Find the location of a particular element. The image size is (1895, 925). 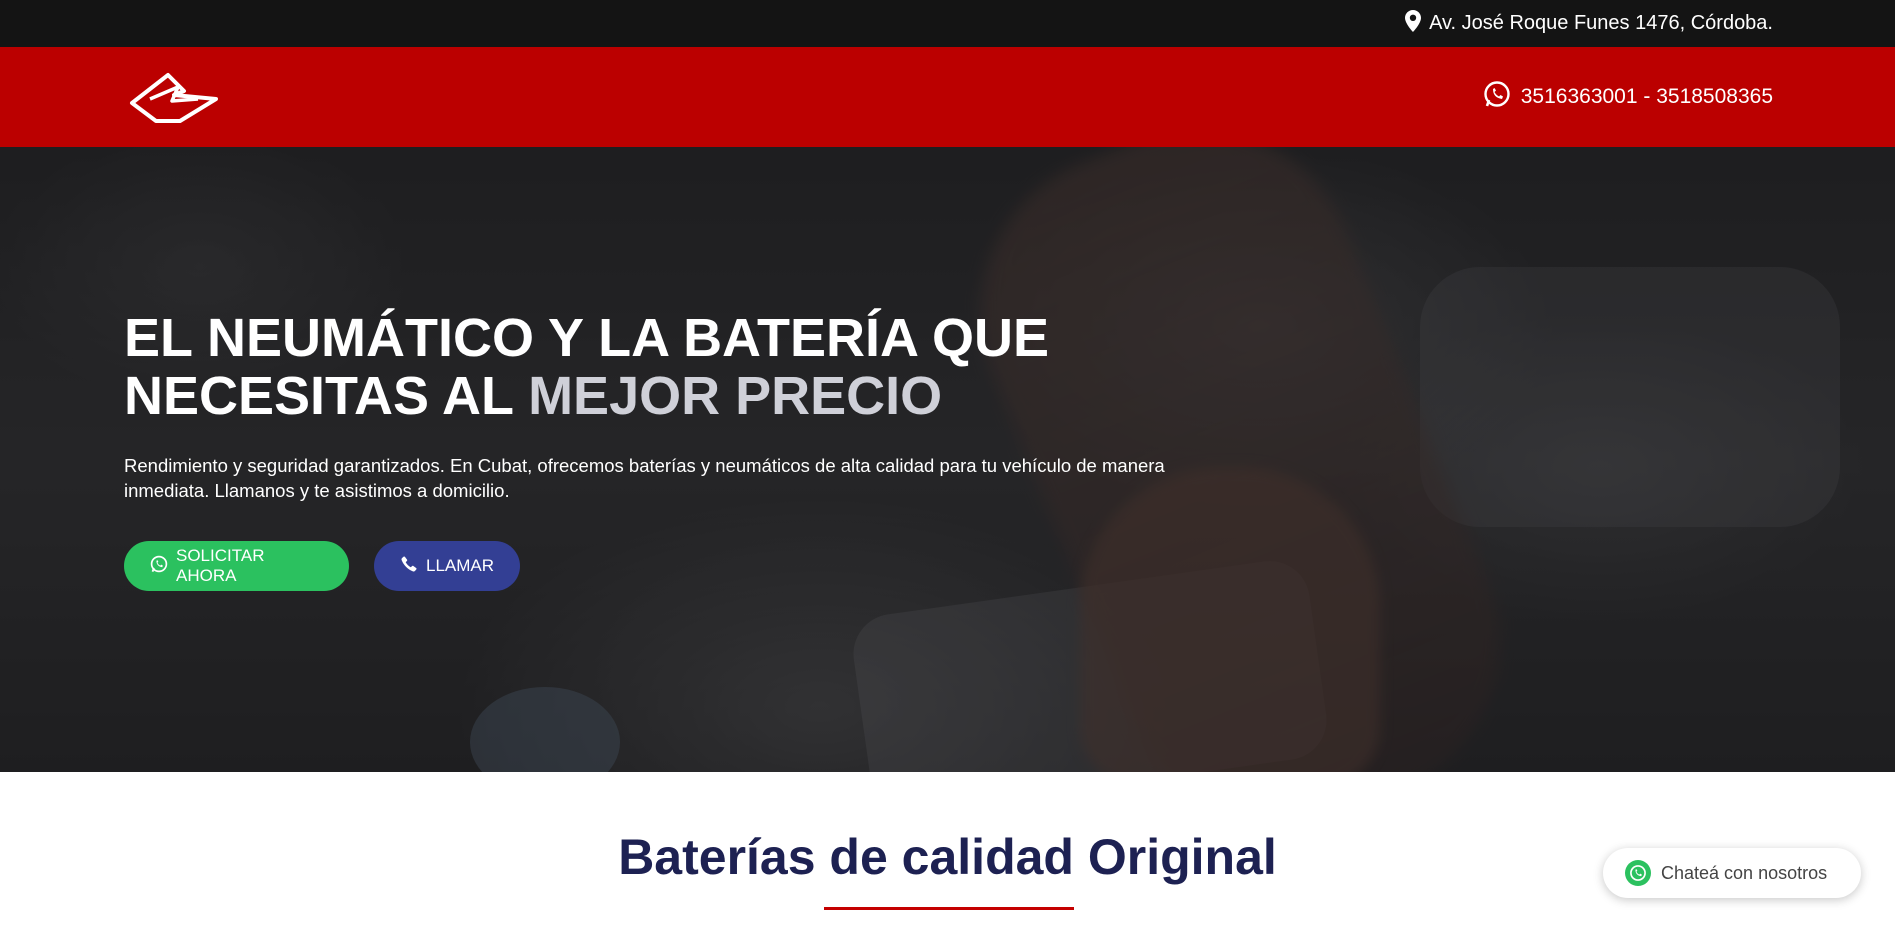

header-phone: 3516363001 - 3518508365 is located at coordinates (1628, 97).